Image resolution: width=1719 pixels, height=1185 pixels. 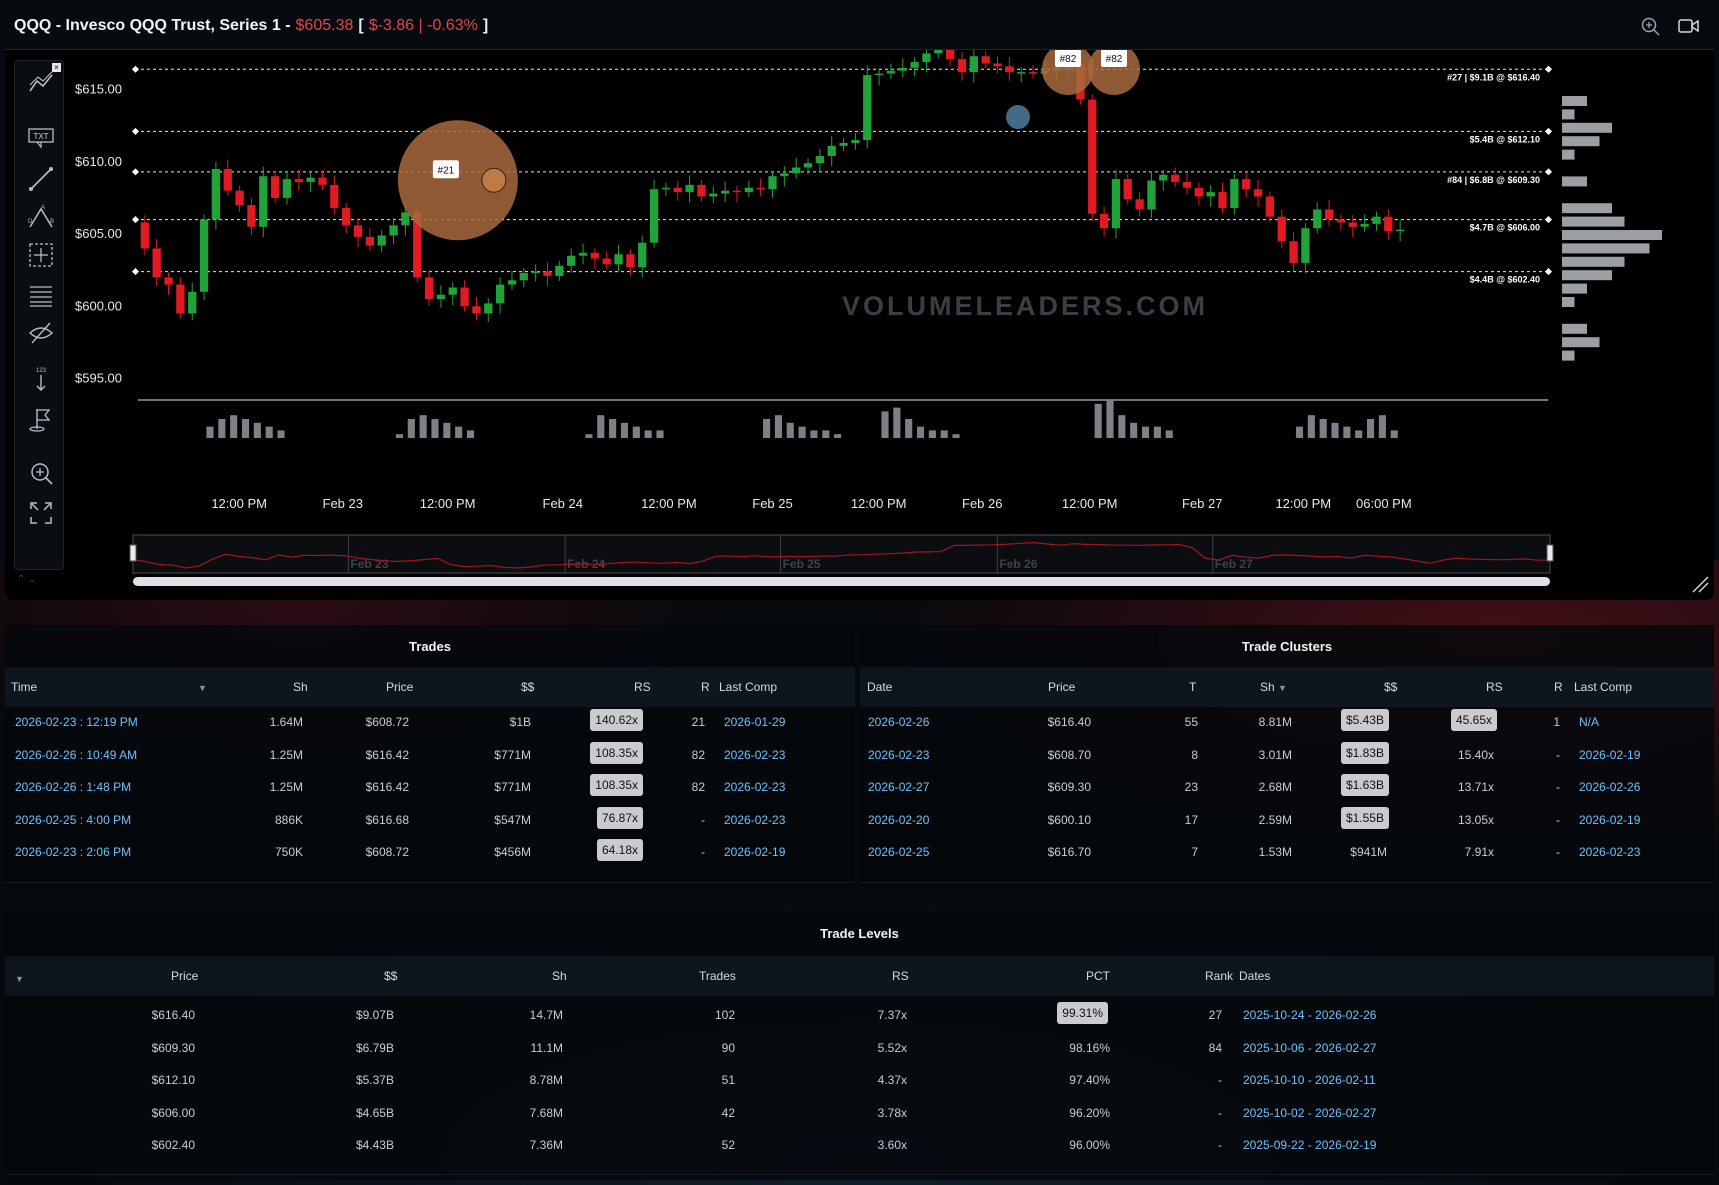 I want to click on navigator-handle-right, so click(x=1550, y=553).